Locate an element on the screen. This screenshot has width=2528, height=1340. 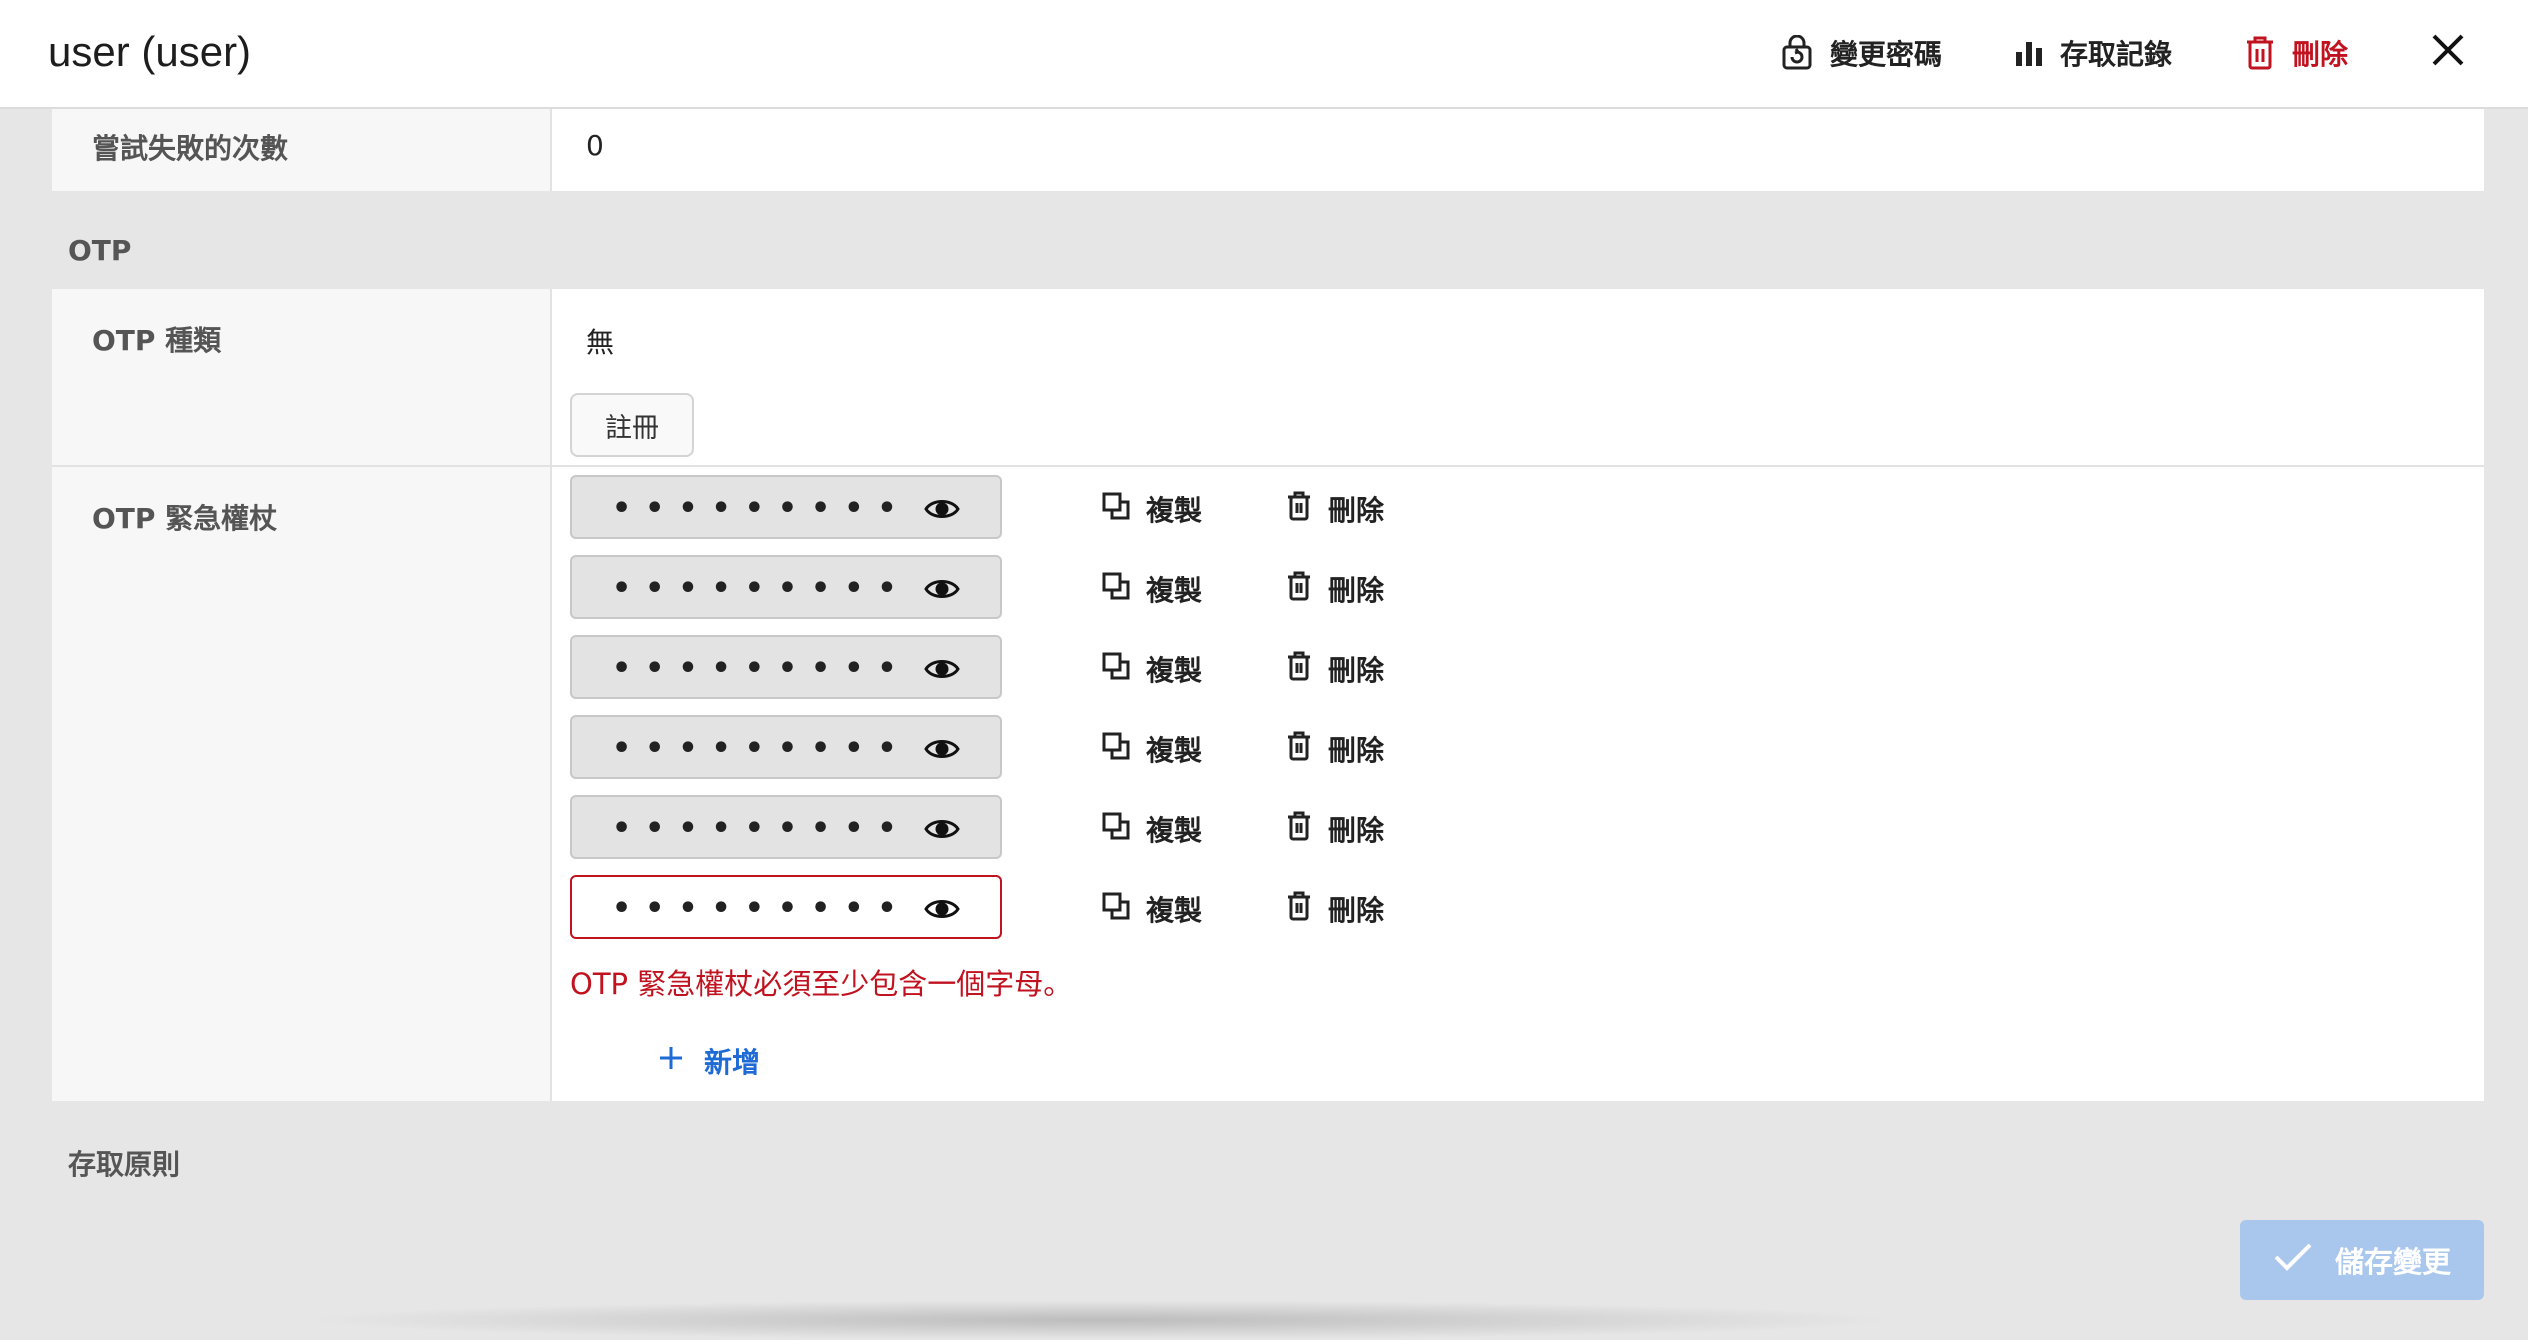
token-error-message: OTP 緊急權杖必須至少包含一個字母。 is located at coordinates (821, 984).